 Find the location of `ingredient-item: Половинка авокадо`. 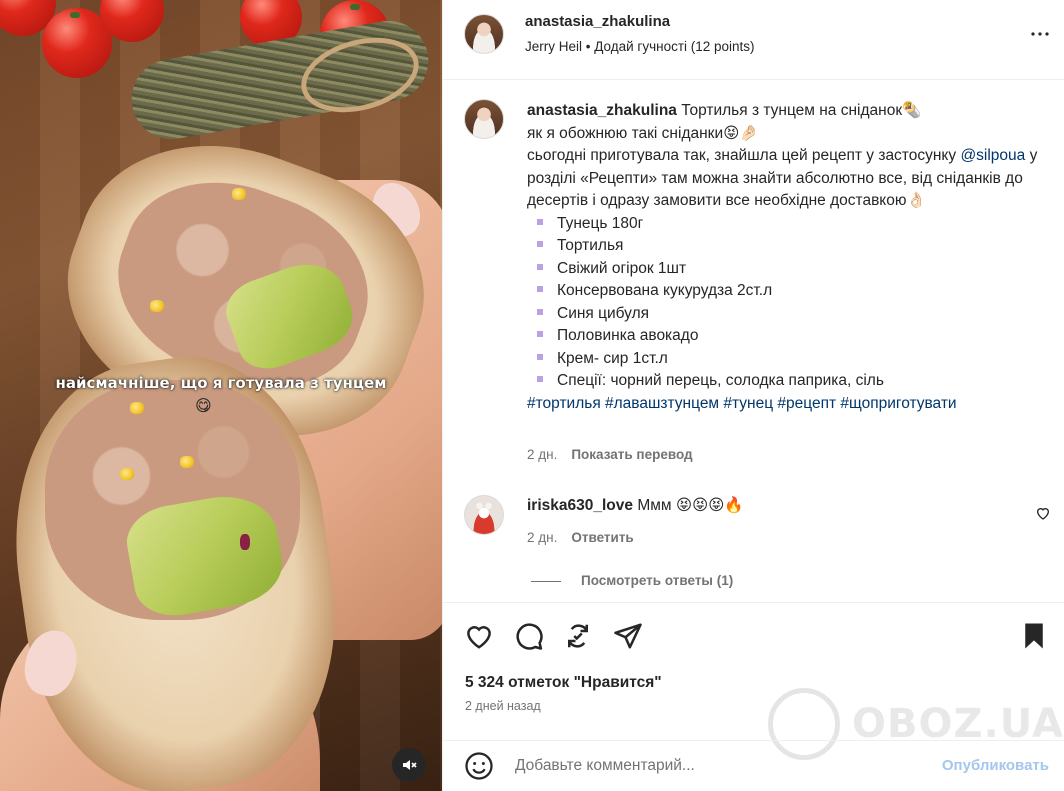

ingredient-item: Половинка авокадо is located at coordinates (787, 336).